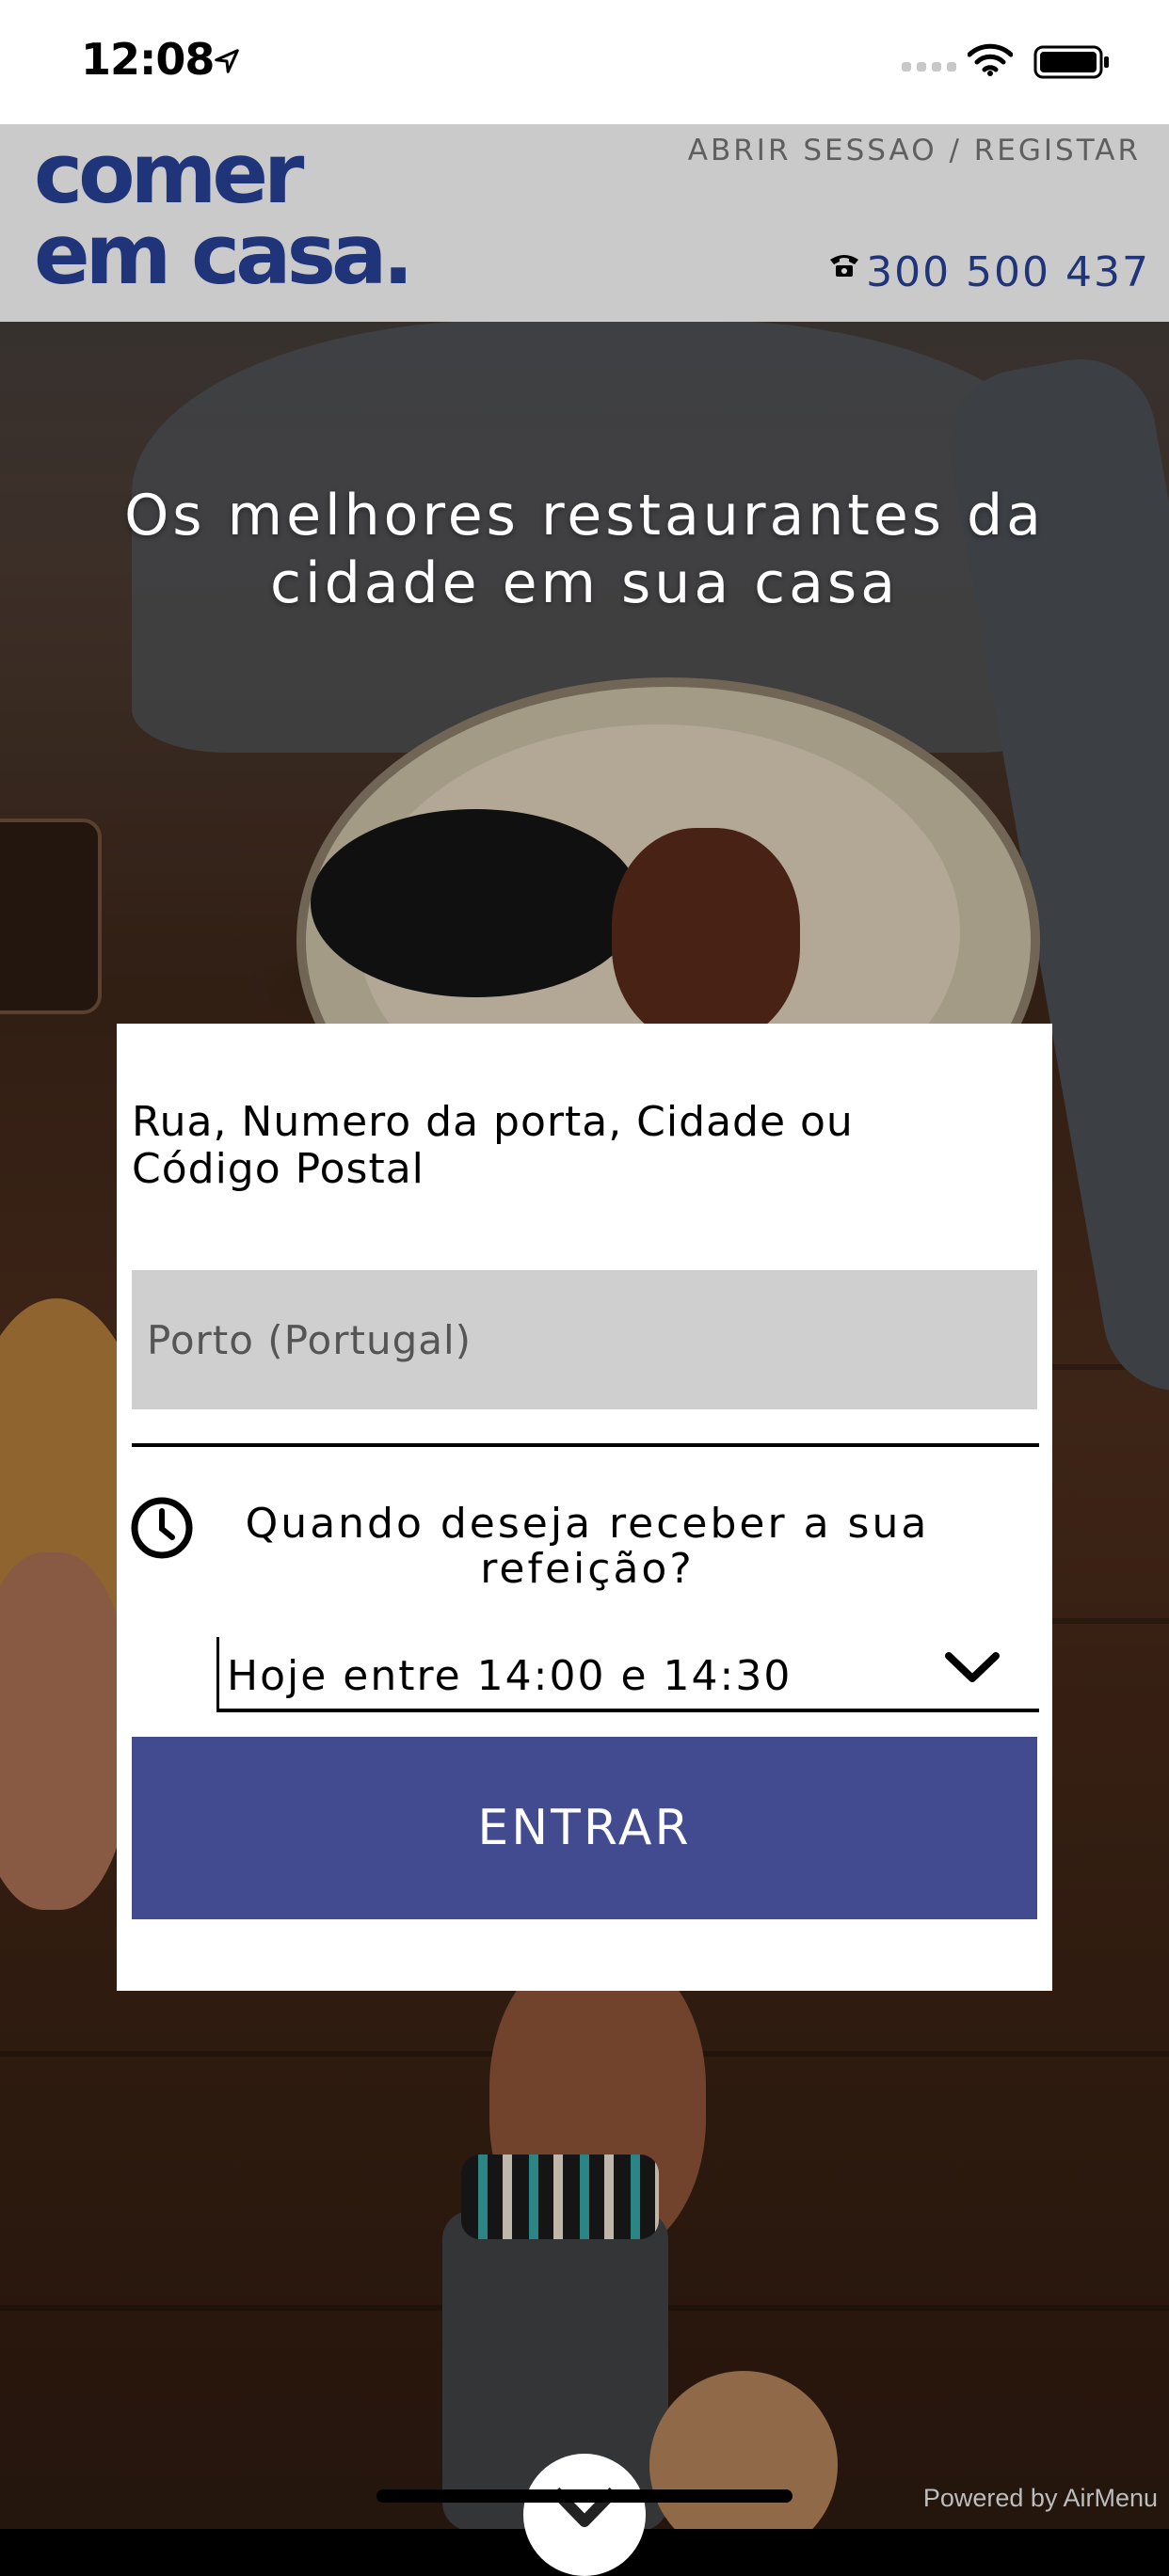 The image size is (1169, 2576). What do you see at coordinates (585, 1445) in the screenshot?
I see `form-divider` at bounding box center [585, 1445].